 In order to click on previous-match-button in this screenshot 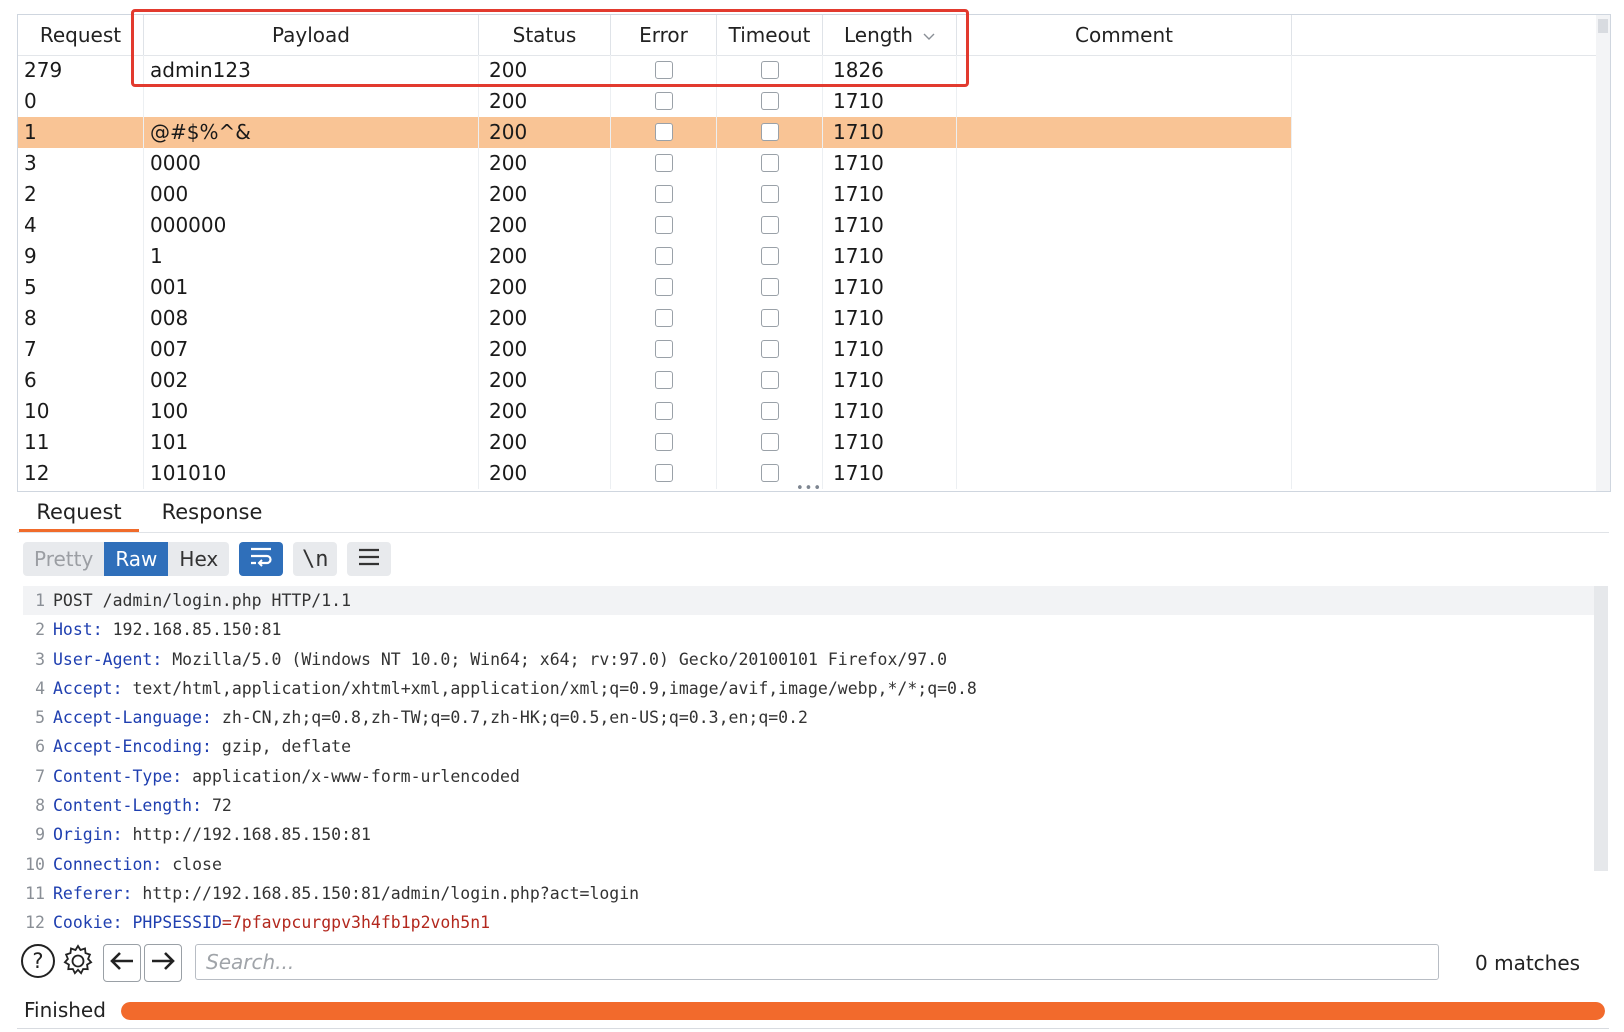, I will do `click(122, 963)`.